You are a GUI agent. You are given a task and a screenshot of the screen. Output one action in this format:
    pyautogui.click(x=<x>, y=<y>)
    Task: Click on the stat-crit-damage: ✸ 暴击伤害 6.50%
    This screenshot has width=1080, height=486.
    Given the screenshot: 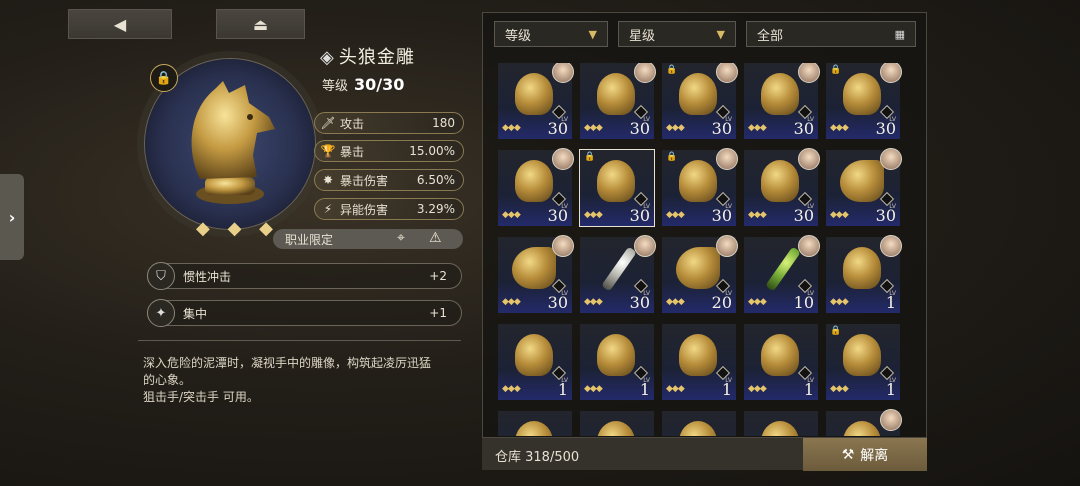 What is the action you would take?
    pyautogui.click(x=389, y=180)
    